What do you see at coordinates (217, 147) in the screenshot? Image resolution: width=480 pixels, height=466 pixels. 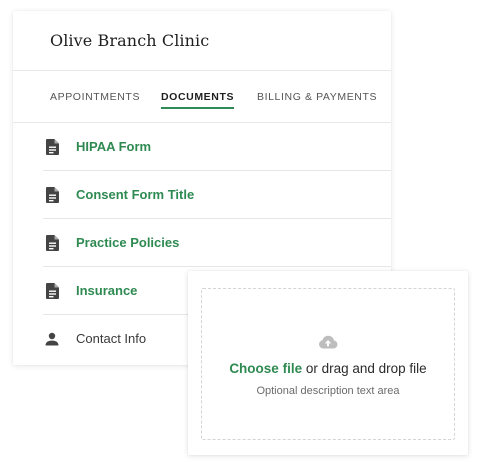 I see `document-item-hipaa-form: HIPAA Form` at bounding box center [217, 147].